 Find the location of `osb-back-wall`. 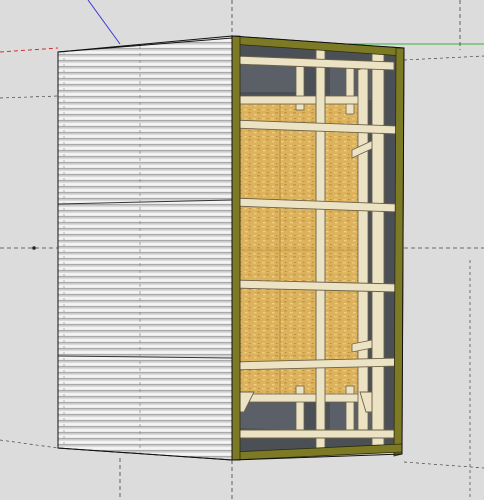

osb-back-wall is located at coordinates (298, 249).